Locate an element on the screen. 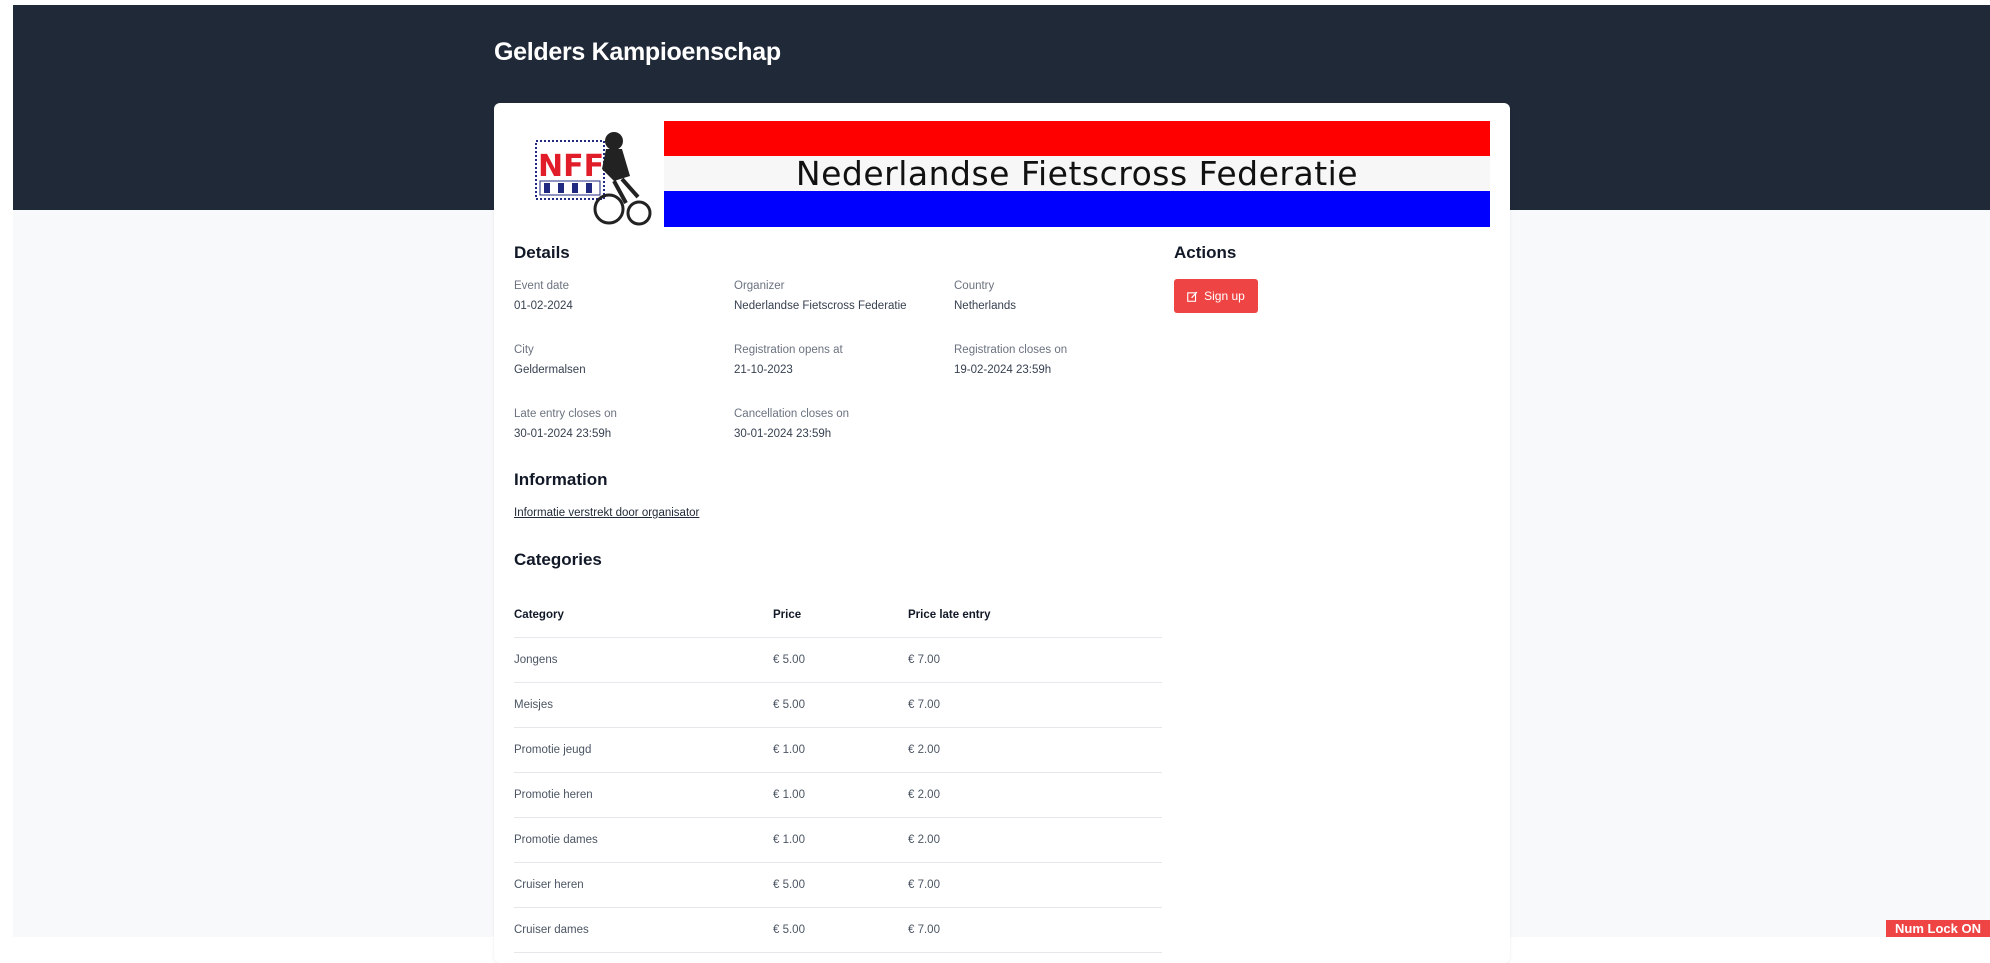 Image resolution: width=1990 pixels, height=963 pixels. event-banner: NFF Nederlandse Fietscross Federatie is located at coordinates (1002, 174).